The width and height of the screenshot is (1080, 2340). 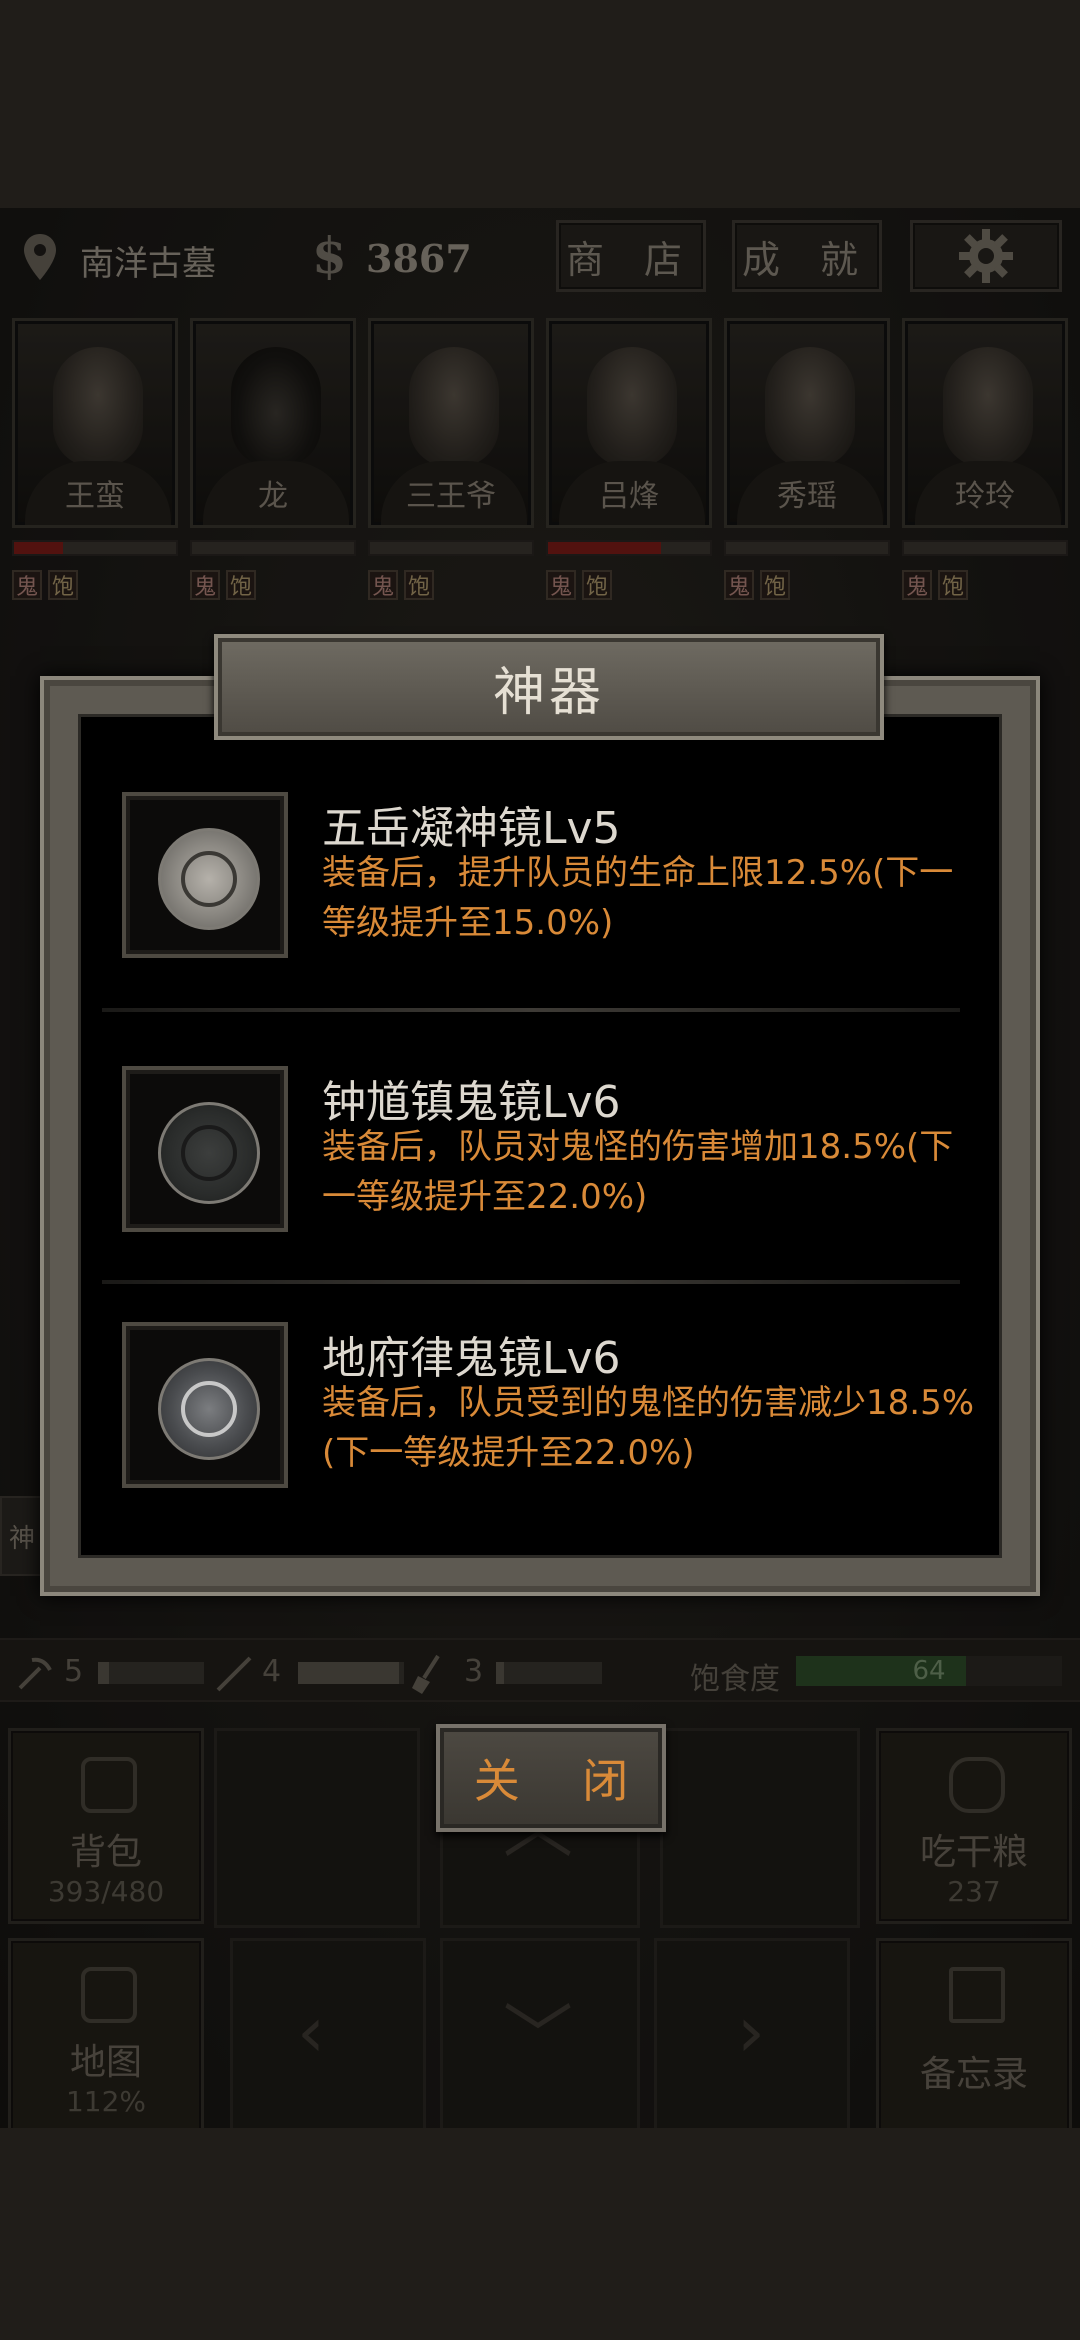 I want to click on artifact-description: 装备后，队员对鬼怪的伤害增加18.5%(下一等级提升至22.0%), so click(x=638, y=1172).